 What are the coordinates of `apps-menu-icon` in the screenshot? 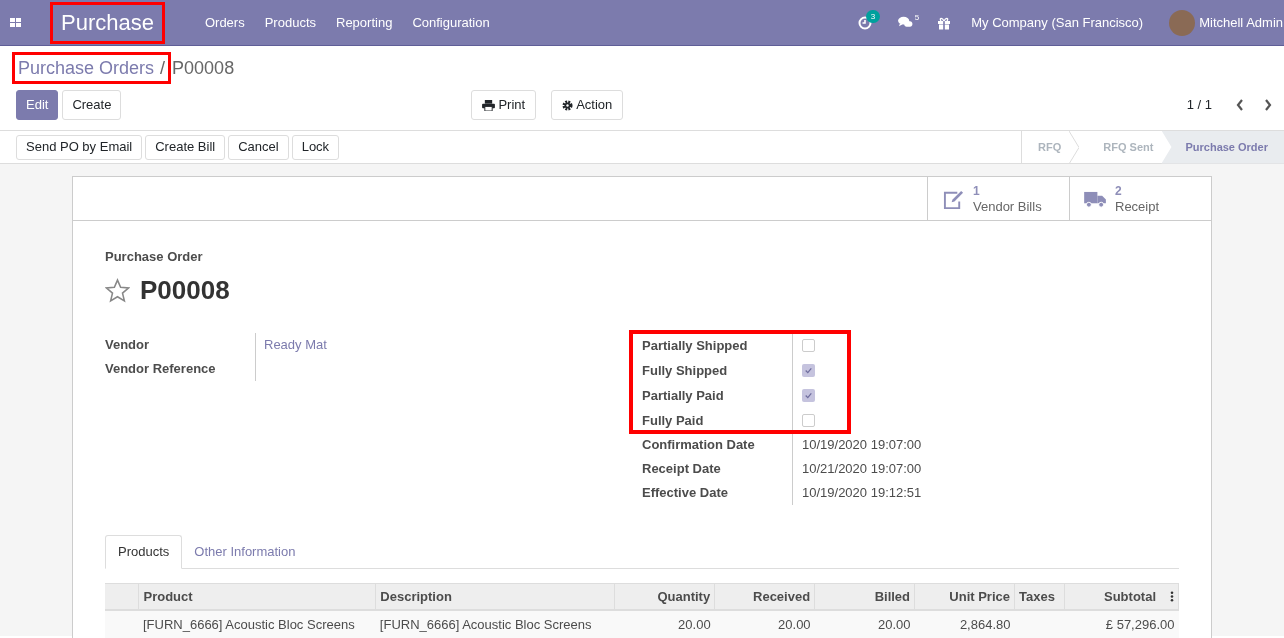 It's located at (16, 22).